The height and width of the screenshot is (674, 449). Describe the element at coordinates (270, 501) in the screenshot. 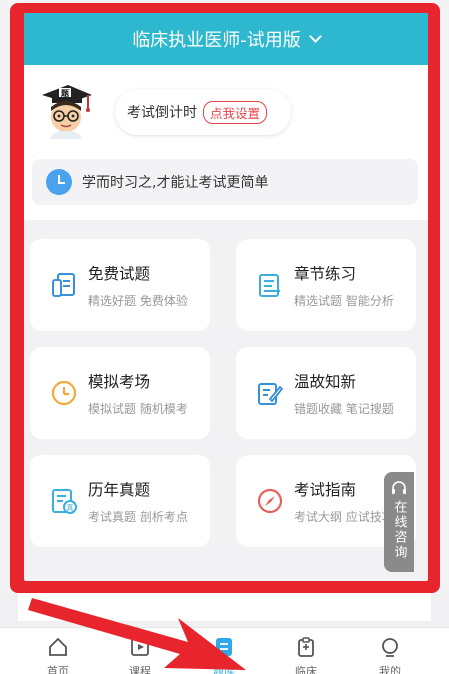

I see `compass-icon` at that location.